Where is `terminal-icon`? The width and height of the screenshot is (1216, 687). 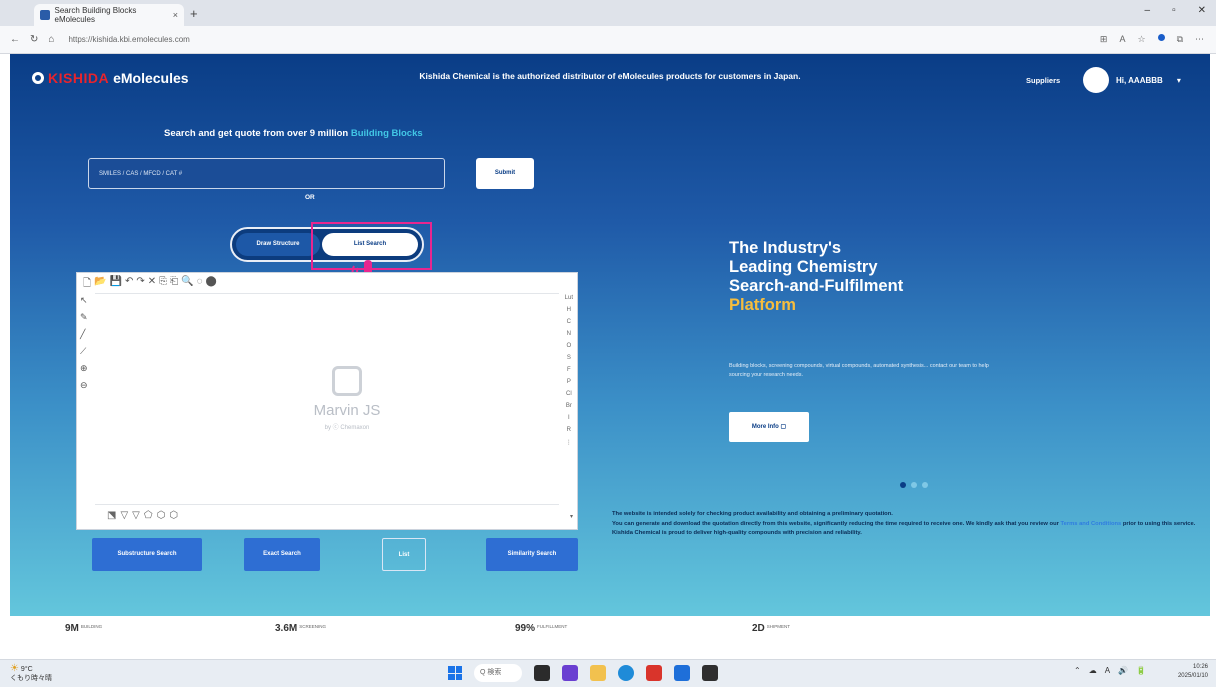 terminal-icon is located at coordinates (710, 673).